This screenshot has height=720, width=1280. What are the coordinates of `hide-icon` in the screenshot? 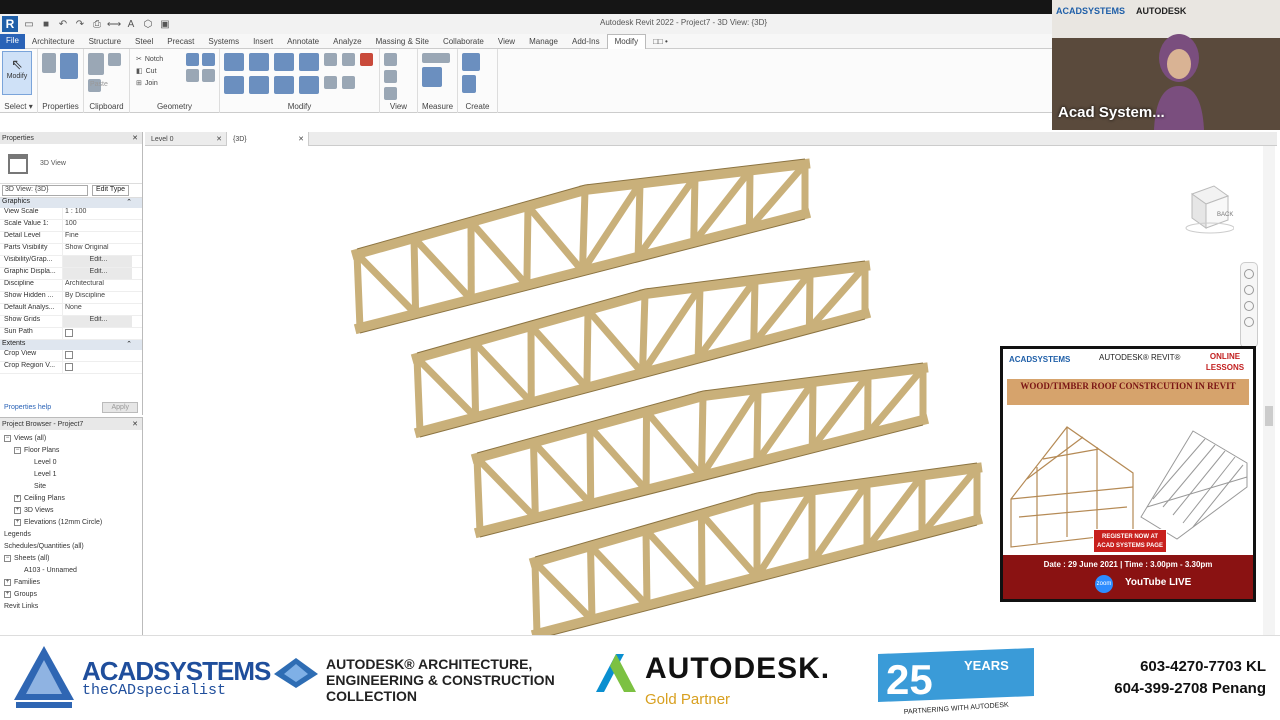 It's located at (390, 59).